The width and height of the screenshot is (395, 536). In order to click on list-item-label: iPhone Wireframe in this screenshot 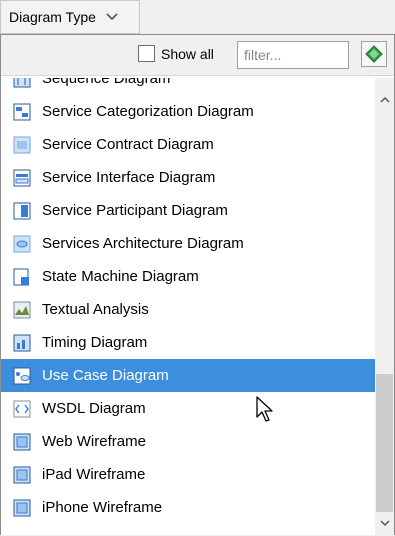, I will do `click(102, 507)`.